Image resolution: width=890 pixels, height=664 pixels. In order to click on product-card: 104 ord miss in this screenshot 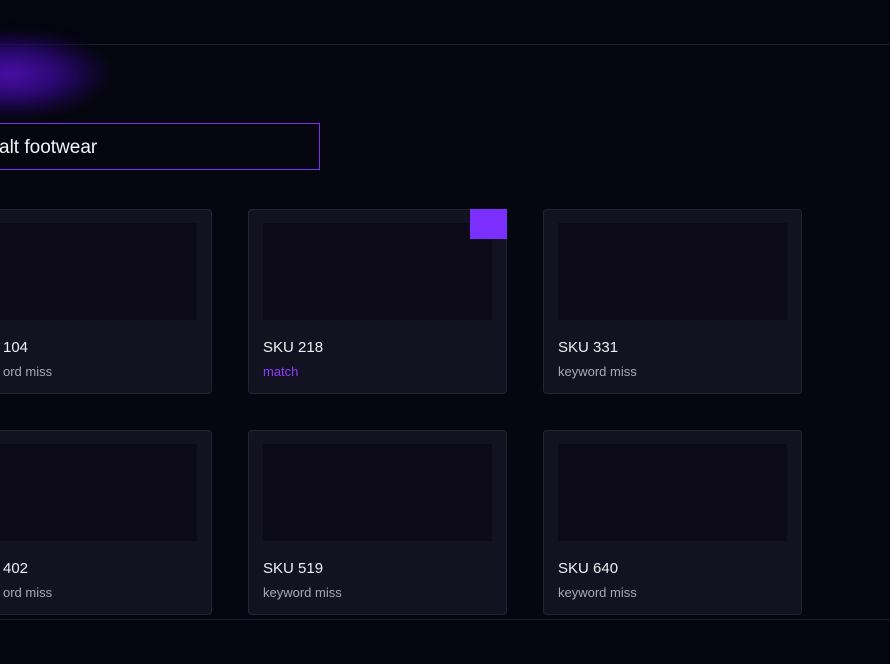, I will do `click(106, 301)`.